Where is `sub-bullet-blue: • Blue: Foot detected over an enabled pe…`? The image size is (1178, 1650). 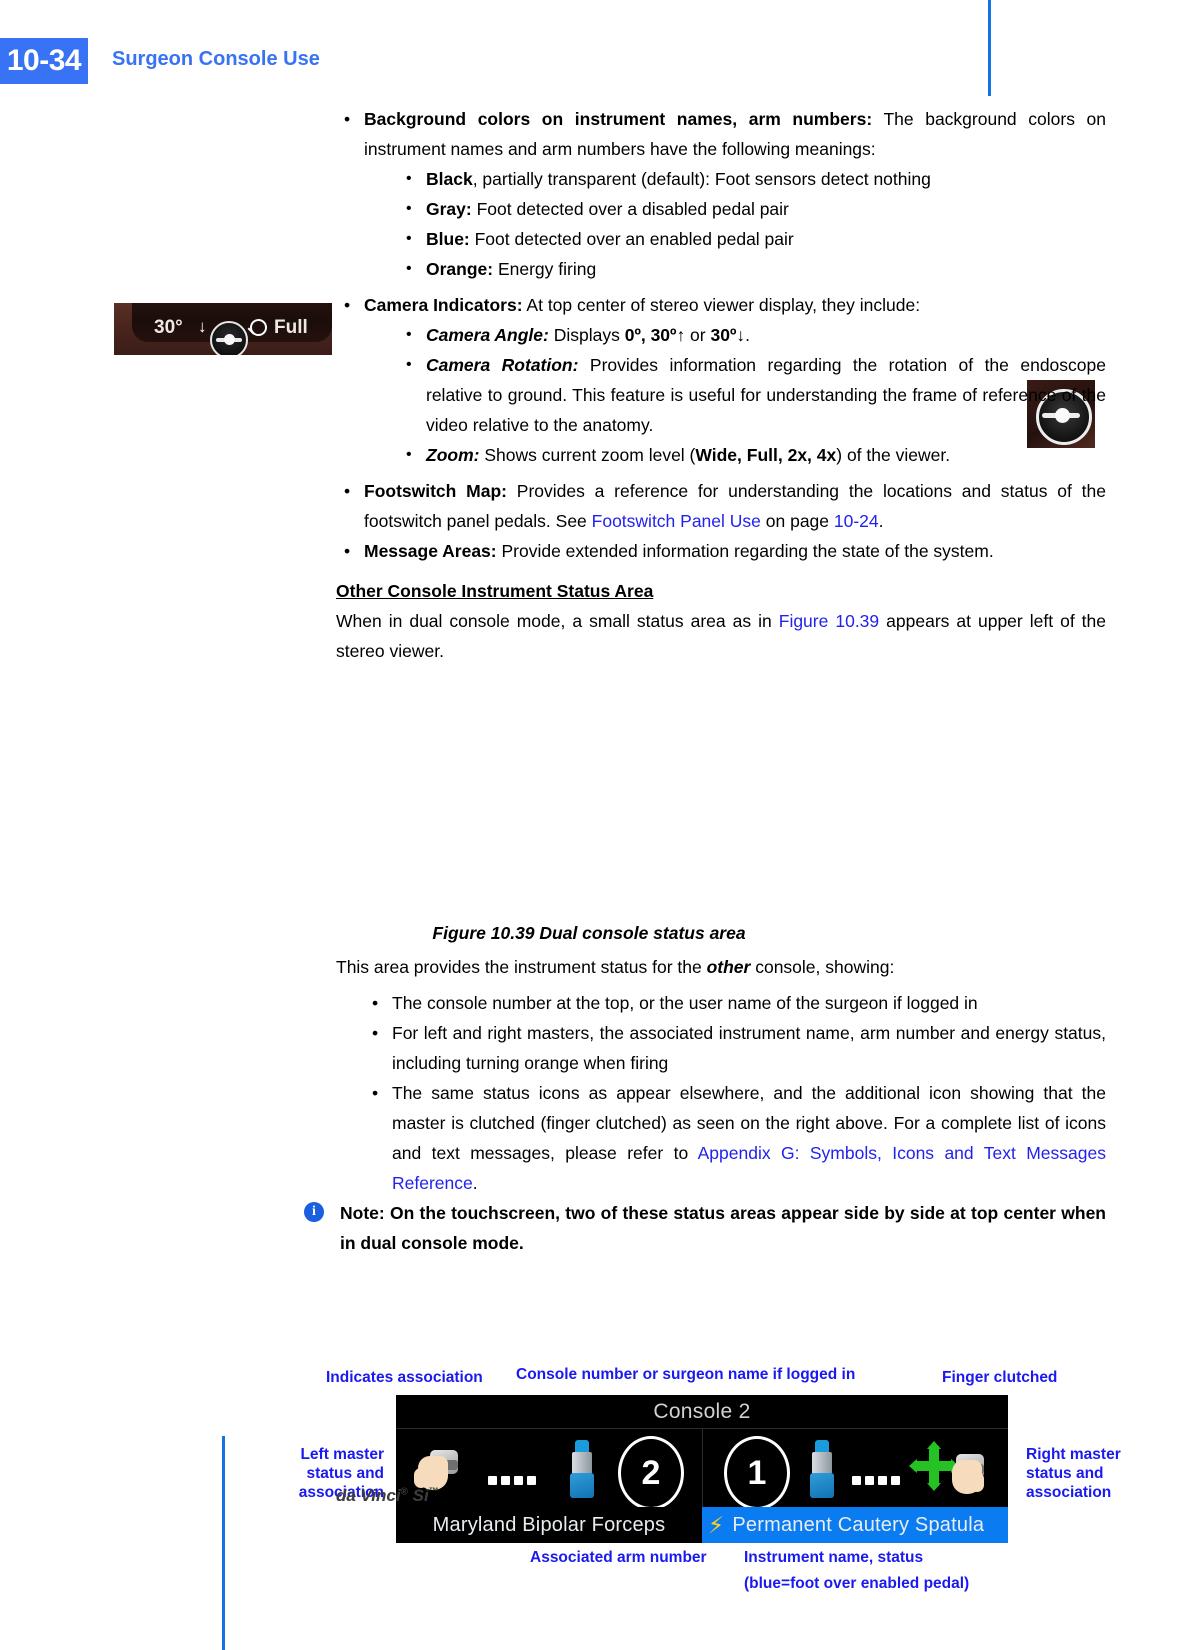
sub-bullet-blue: • Blue: Foot detected over an enabled pe… is located at coordinates (752, 239).